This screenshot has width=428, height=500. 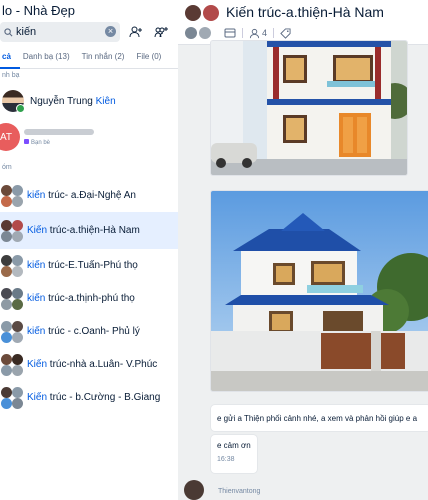 I want to click on tab-contacts: Danh bạ (13), so click(x=46, y=56).